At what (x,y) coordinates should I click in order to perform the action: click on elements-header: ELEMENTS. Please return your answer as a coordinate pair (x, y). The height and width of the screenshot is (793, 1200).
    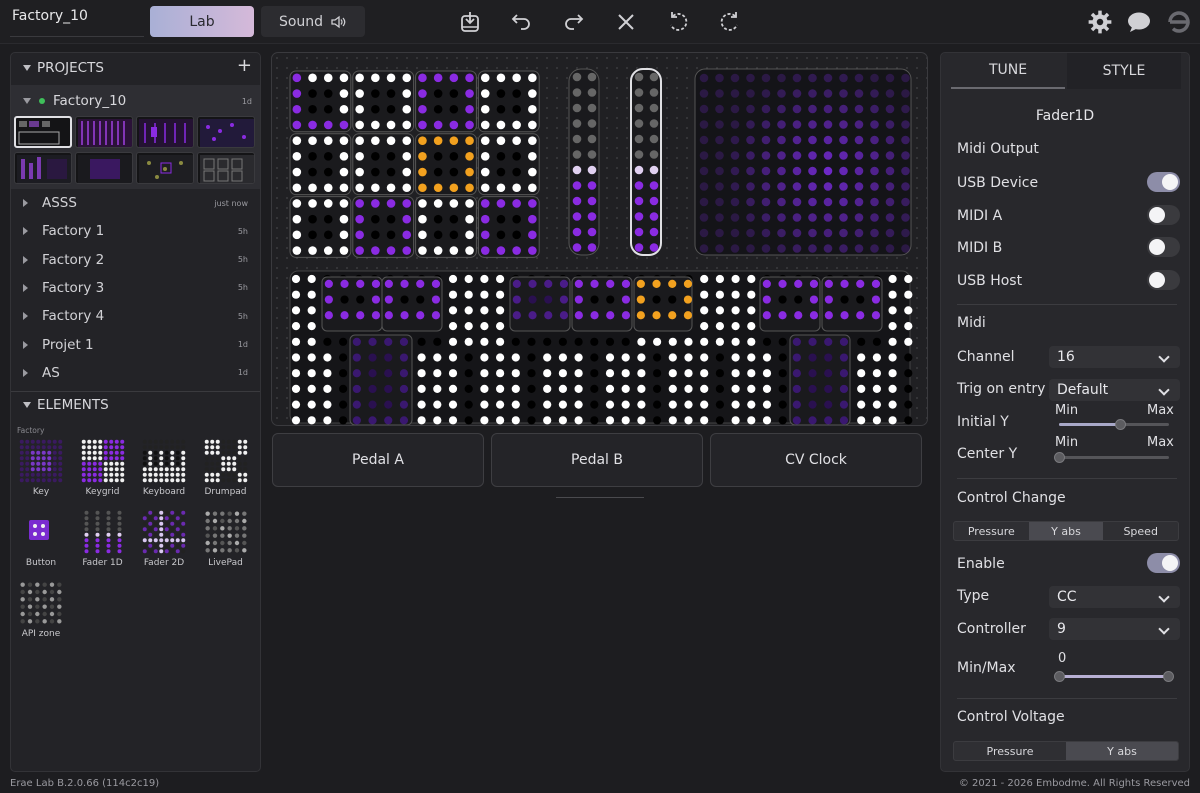
    Looking at the image, I should click on (66, 405).